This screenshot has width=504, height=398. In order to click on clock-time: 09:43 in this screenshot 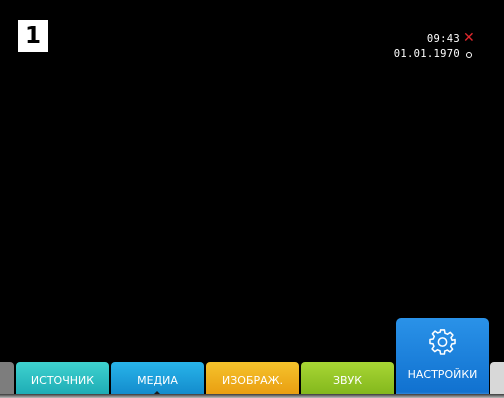, I will do `click(443, 39)`.